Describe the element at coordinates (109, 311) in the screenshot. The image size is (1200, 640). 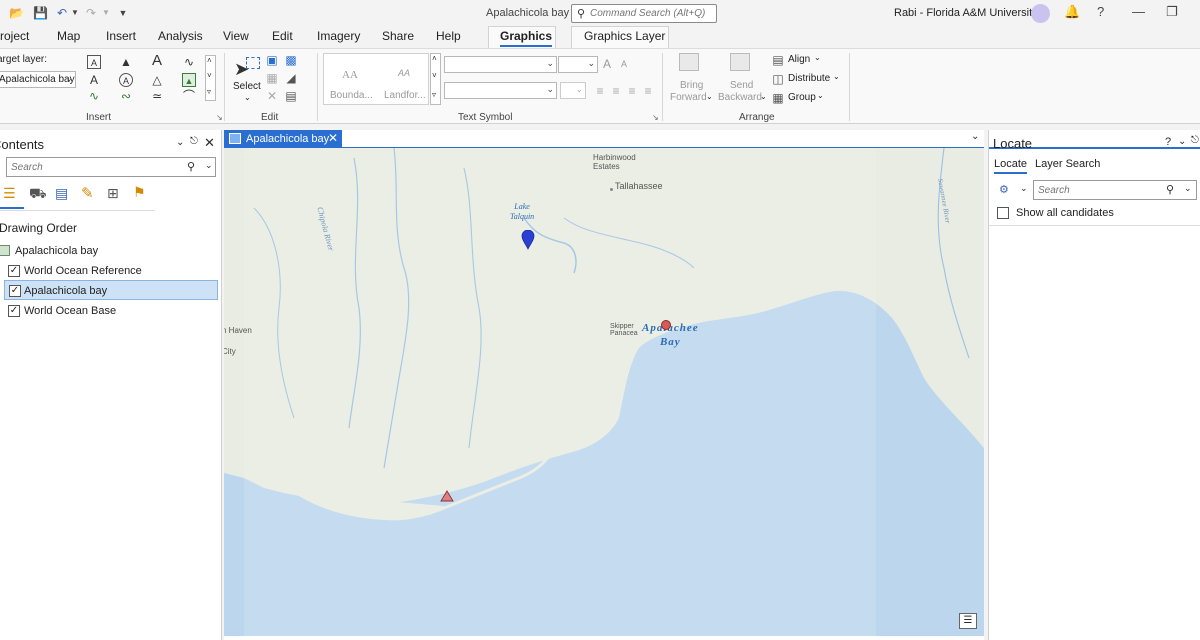
I see `layer-row: ✓ World Ocean Base` at that location.